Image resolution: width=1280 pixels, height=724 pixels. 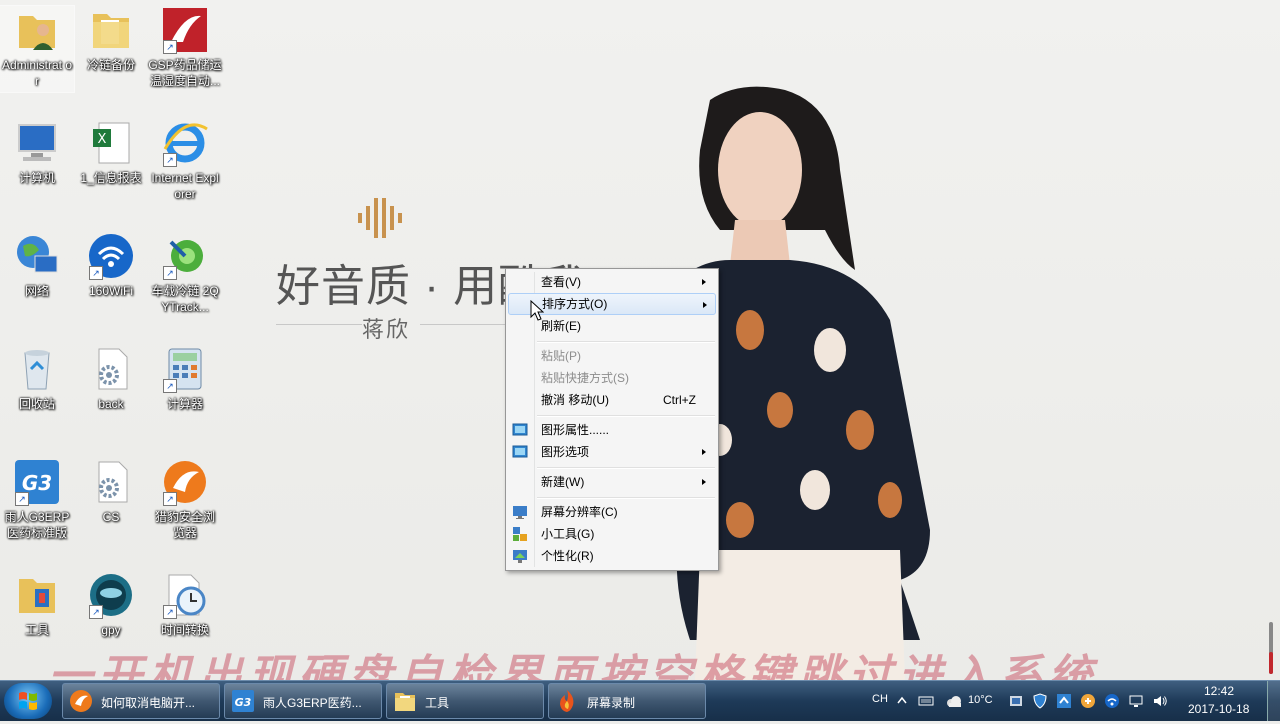 I want to click on desktop-icon-tools: 工具, so click(x=37, y=604).